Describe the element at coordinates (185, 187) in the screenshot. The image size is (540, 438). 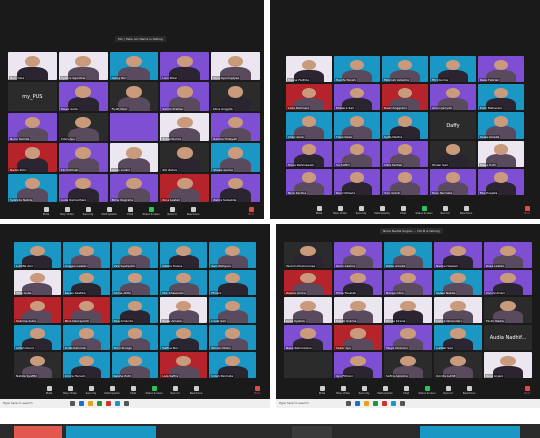
I see `participant-tile: Rina Lestari` at that location.